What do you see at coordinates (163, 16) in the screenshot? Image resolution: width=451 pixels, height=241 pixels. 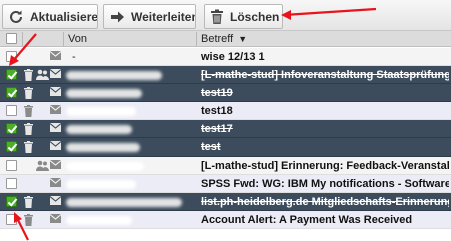 I see `forward-label: Weiterleiten` at bounding box center [163, 16].